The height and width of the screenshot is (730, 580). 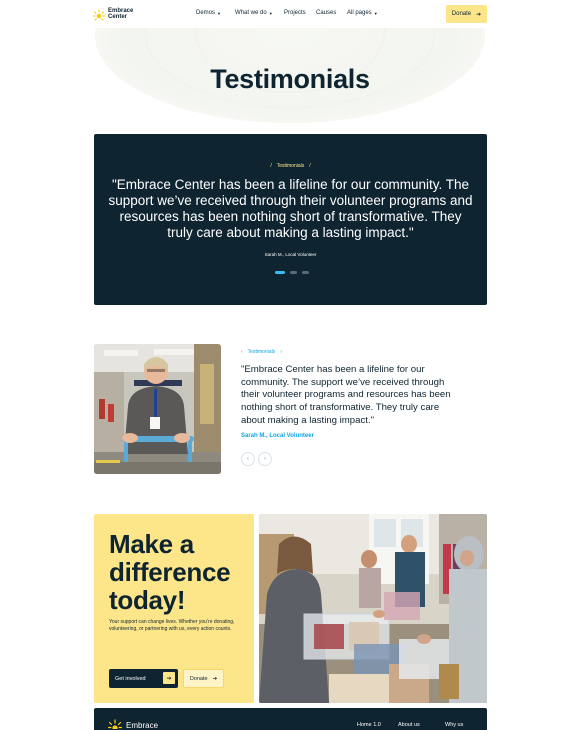 I want to click on next-testimonial-button: ›, so click(x=265, y=459).